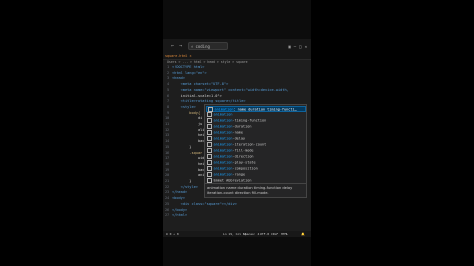  What do you see at coordinates (228, 132) in the screenshot?
I see `suggestion-label: animation-name` at bounding box center [228, 132].